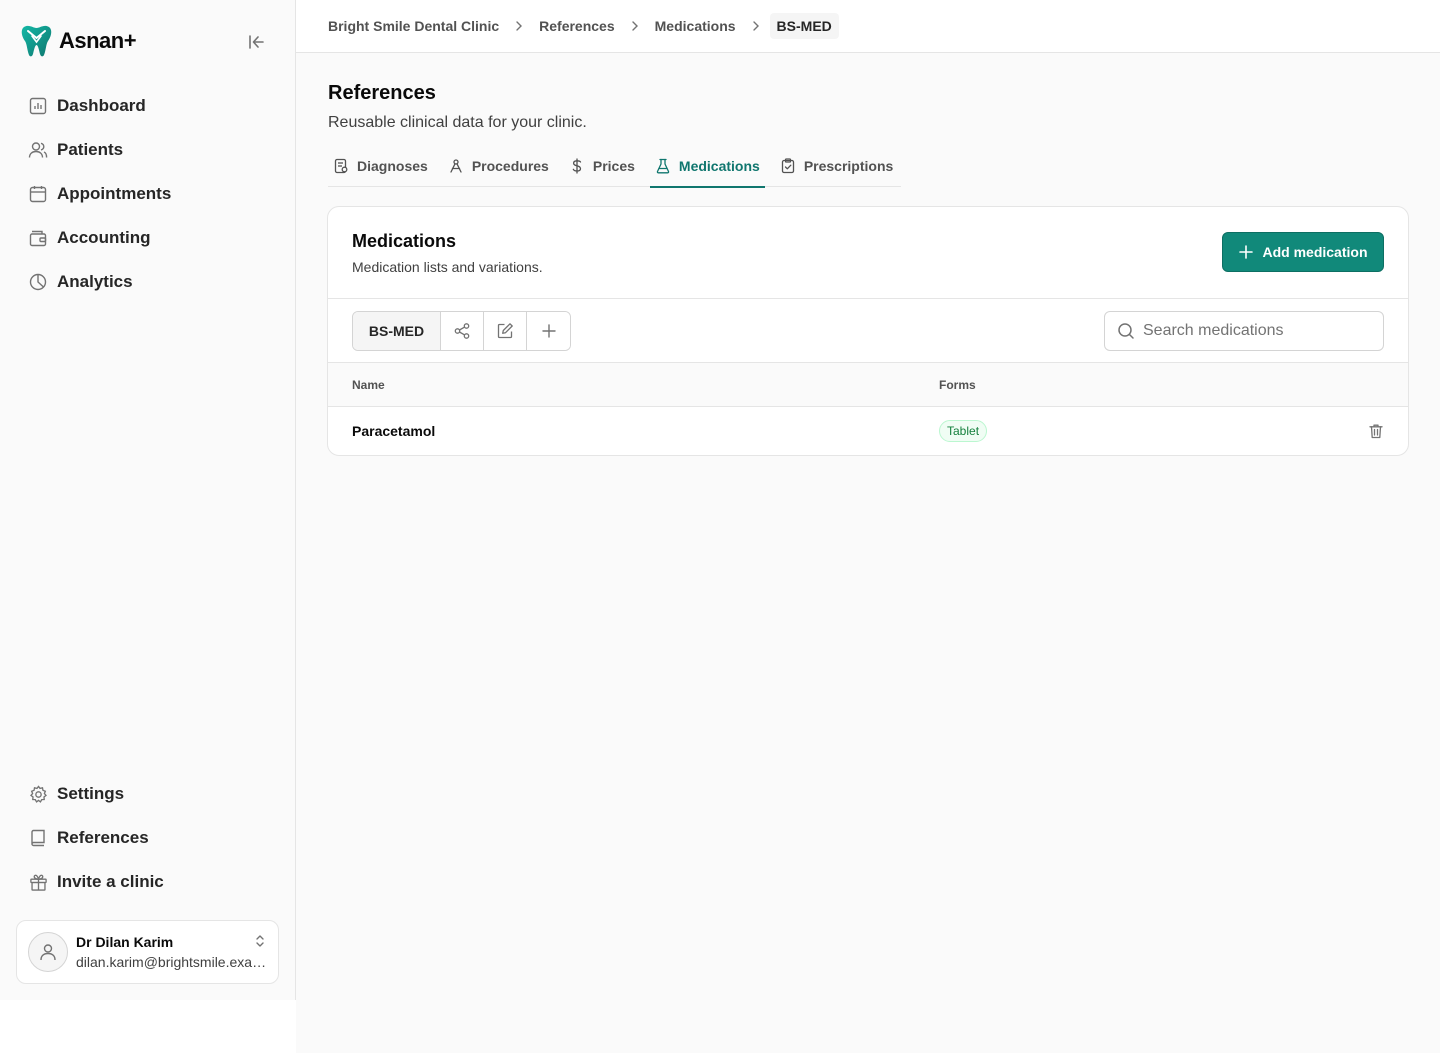 This screenshot has height=1053, width=1440. What do you see at coordinates (38, 882) in the screenshot?
I see `gift-icon` at bounding box center [38, 882].